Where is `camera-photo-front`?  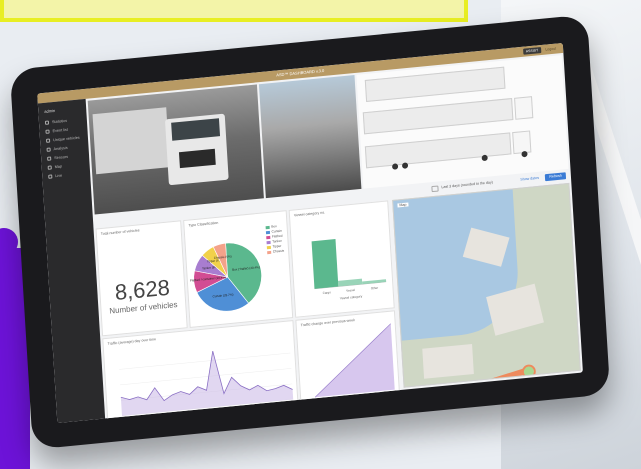
camera-photo-front is located at coordinates (175, 149).